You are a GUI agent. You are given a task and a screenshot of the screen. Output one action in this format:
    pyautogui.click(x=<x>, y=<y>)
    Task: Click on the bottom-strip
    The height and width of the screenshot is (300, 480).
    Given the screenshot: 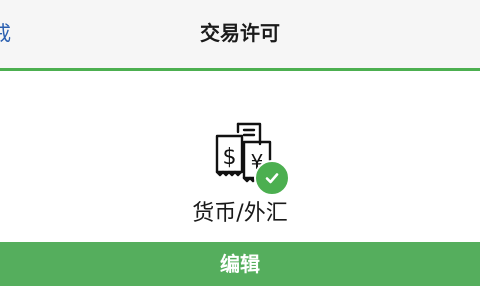 What is the action you would take?
    pyautogui.click(x=240, y=293)
    